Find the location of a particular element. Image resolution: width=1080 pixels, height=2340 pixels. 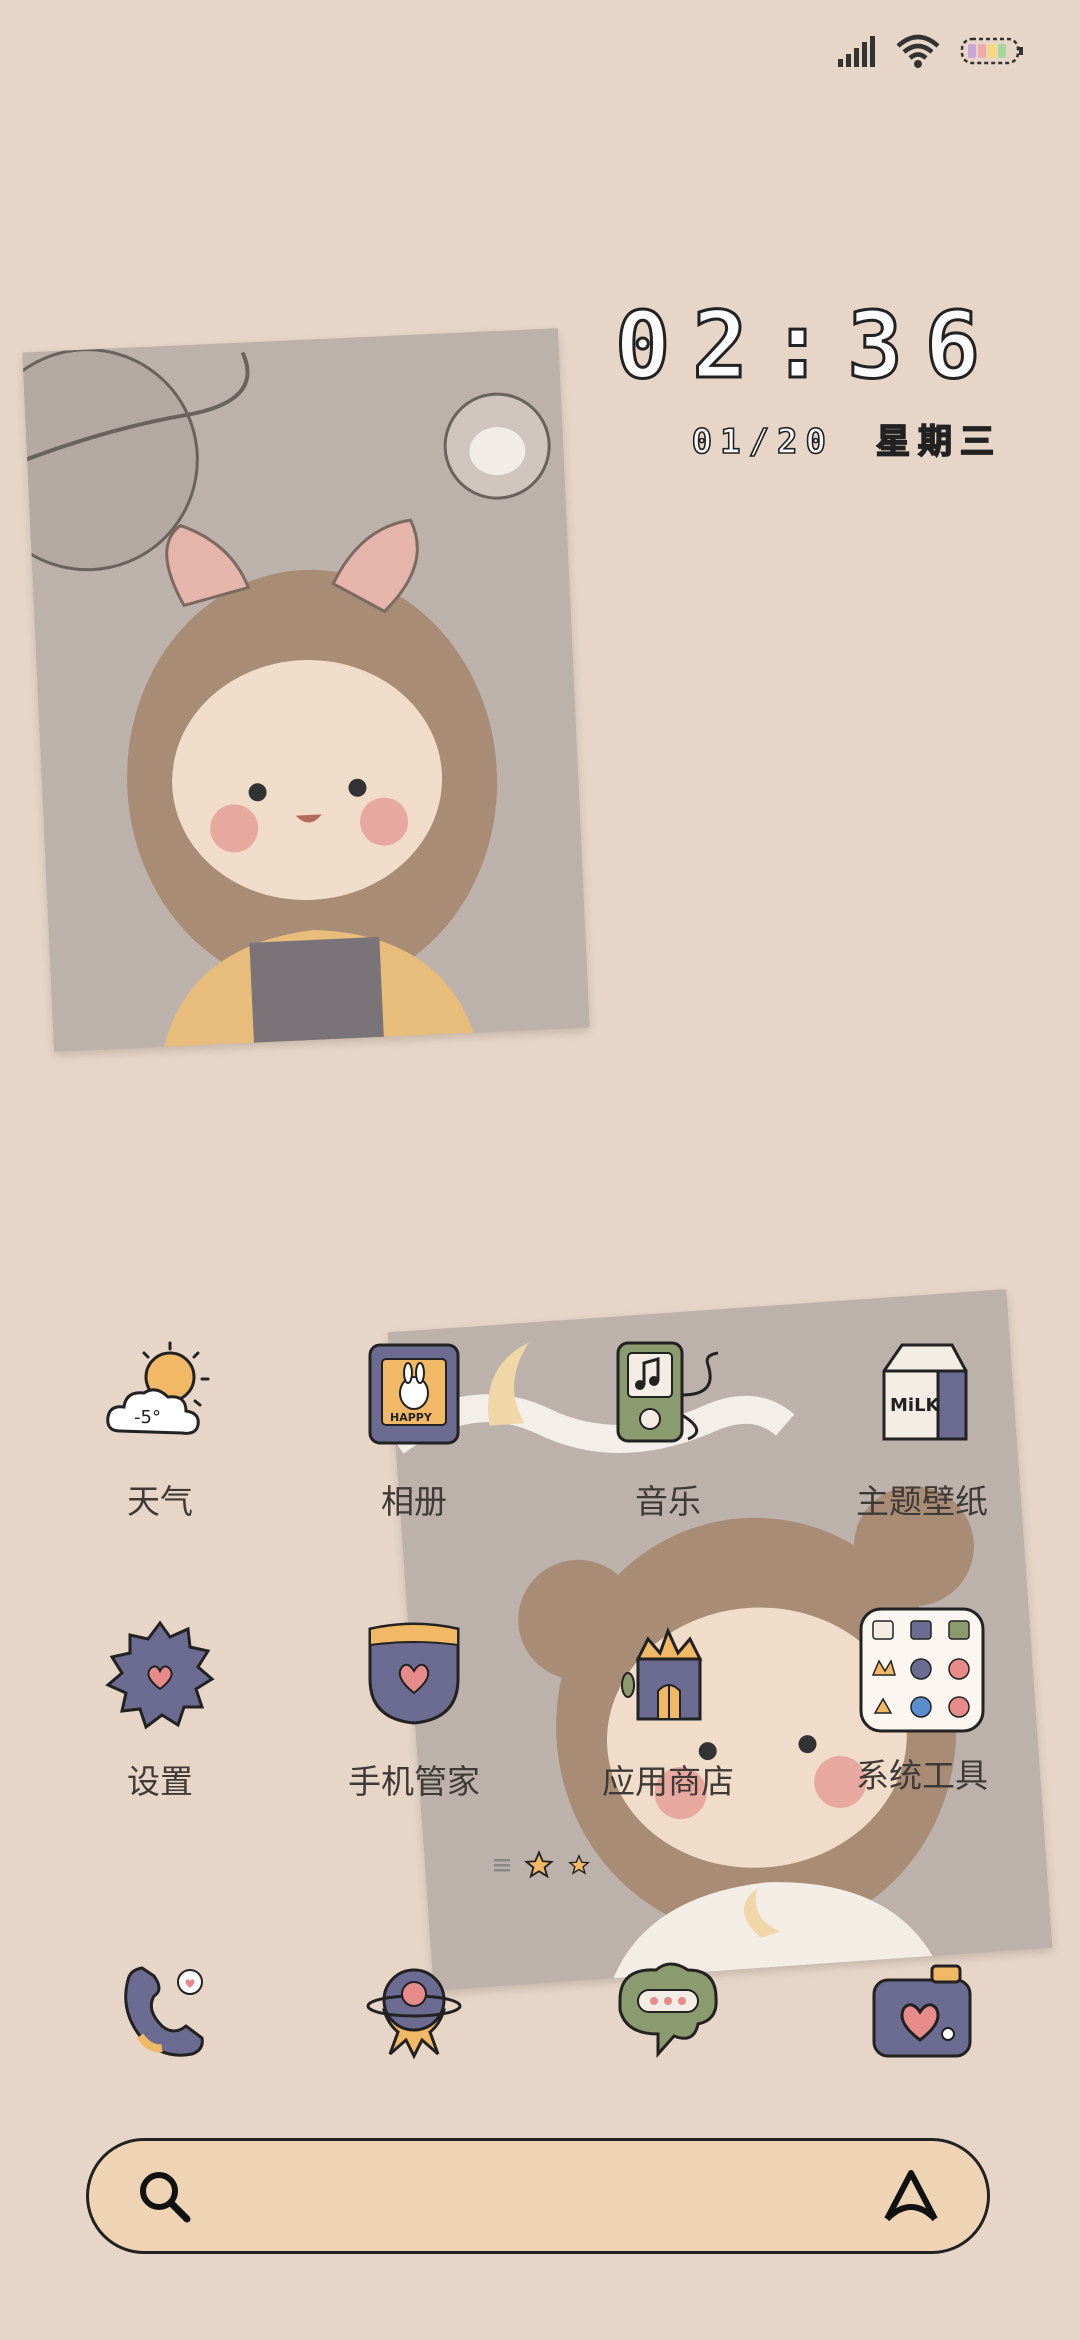

gallery-text: HAPPY is located at coordinates (411, 1417).